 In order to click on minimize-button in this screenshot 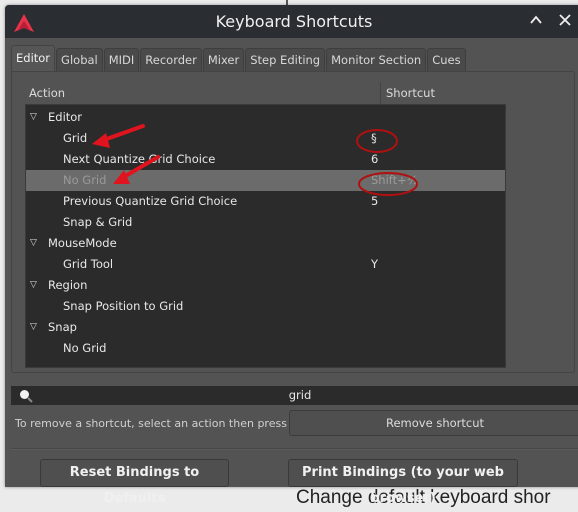, I will do `click(536, 22)`.